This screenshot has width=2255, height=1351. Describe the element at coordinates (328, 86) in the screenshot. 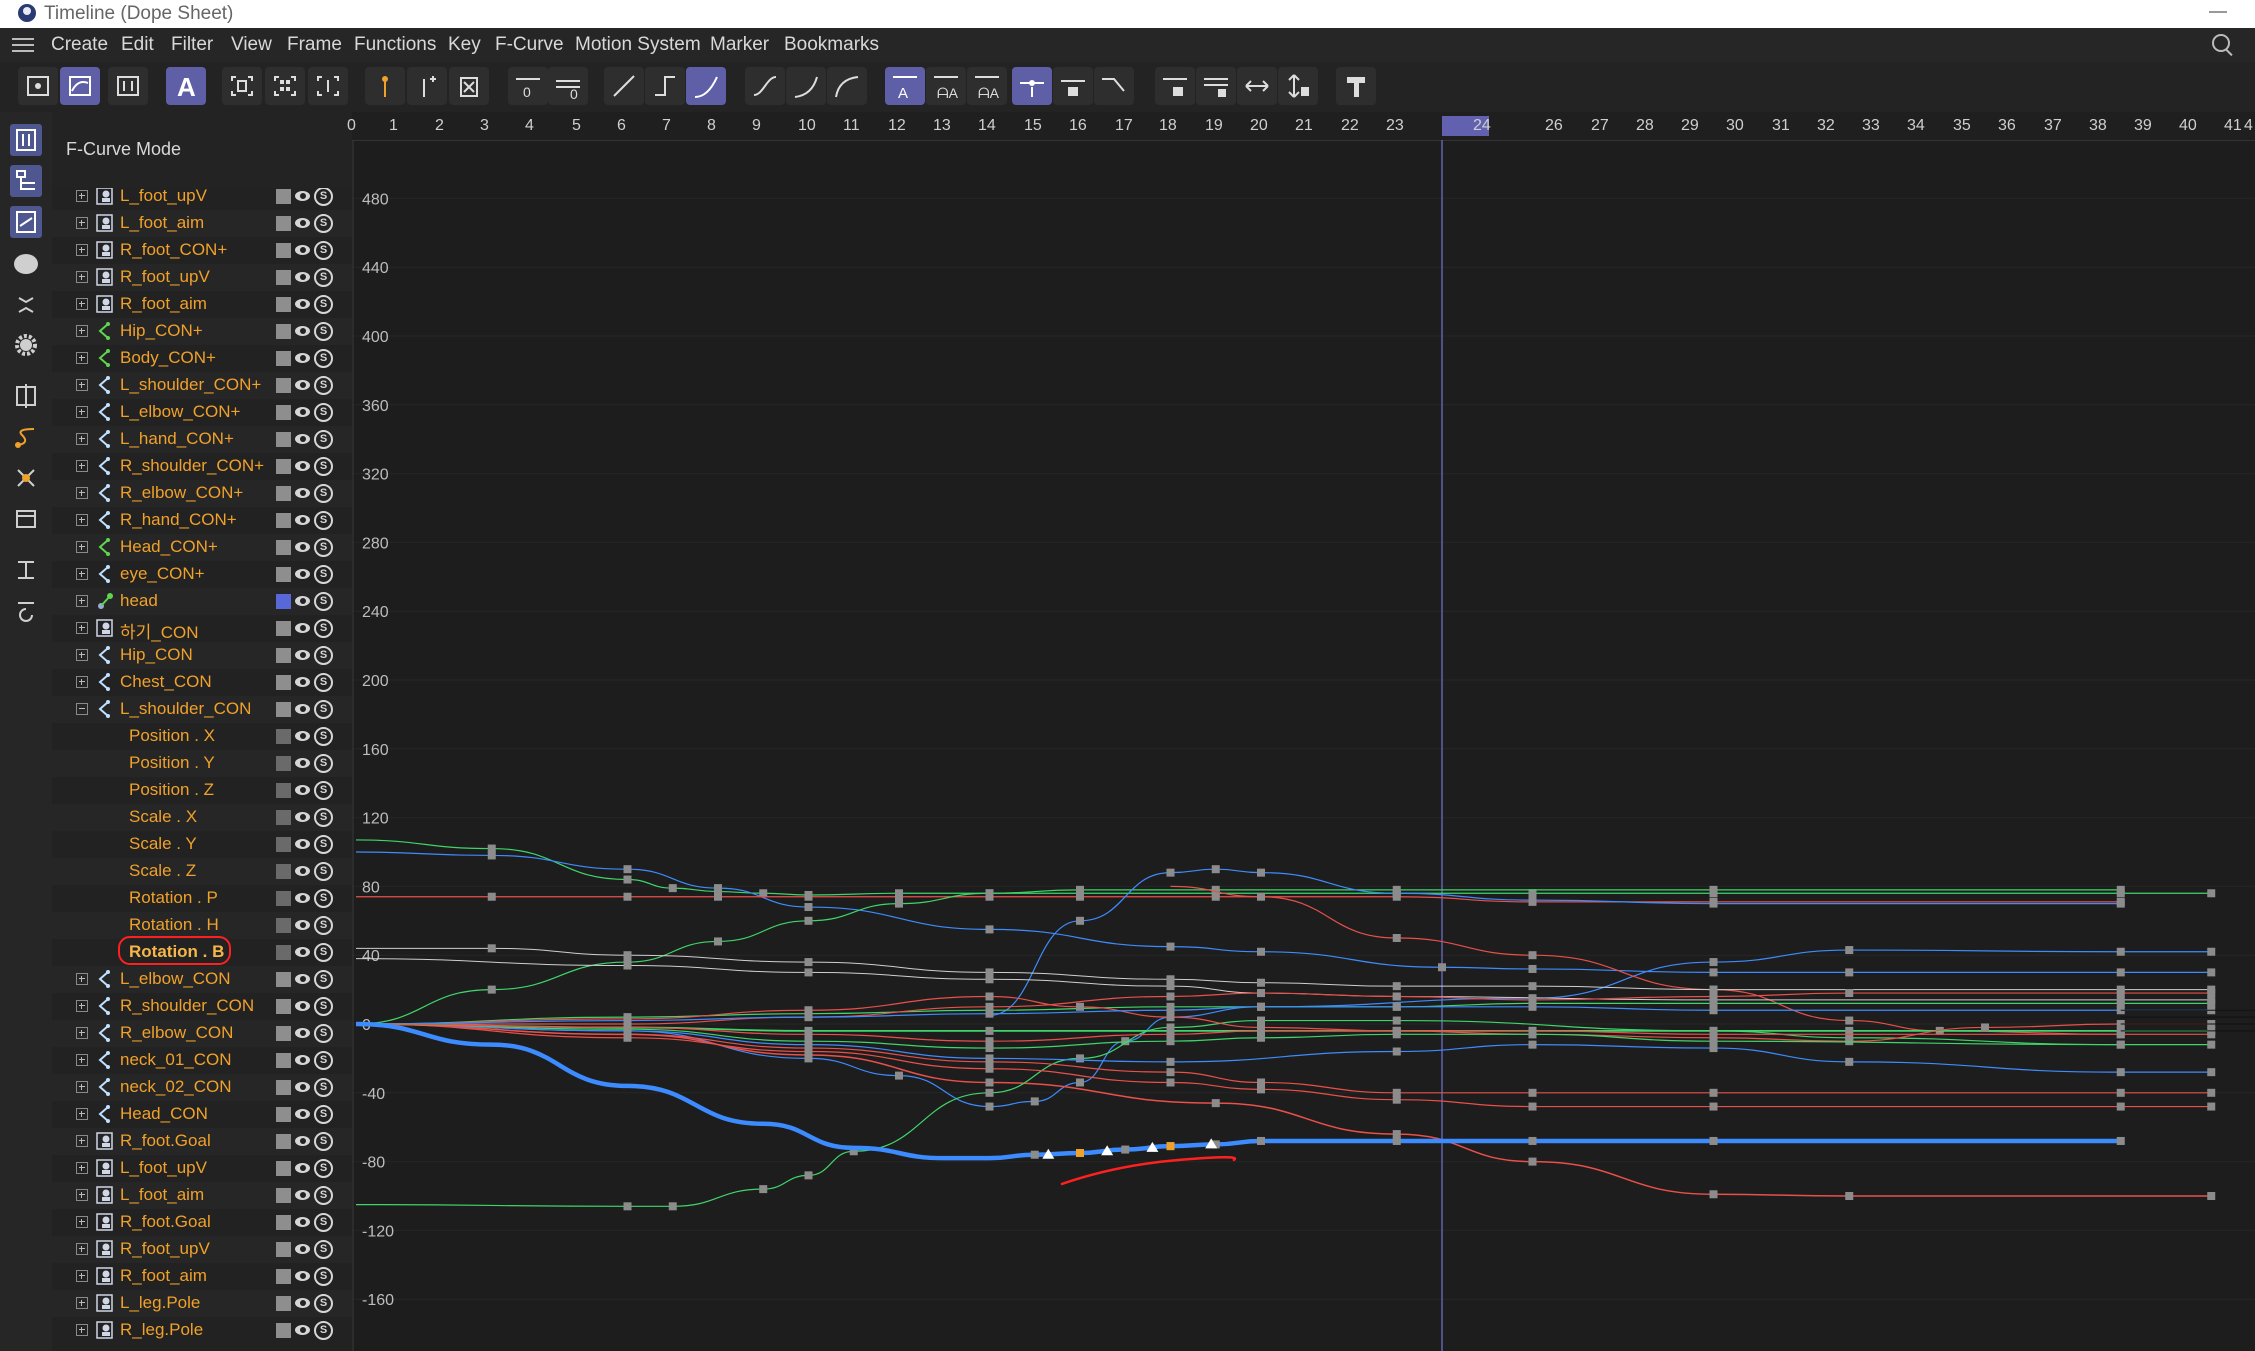

I see `frame-preview-button` at that location.